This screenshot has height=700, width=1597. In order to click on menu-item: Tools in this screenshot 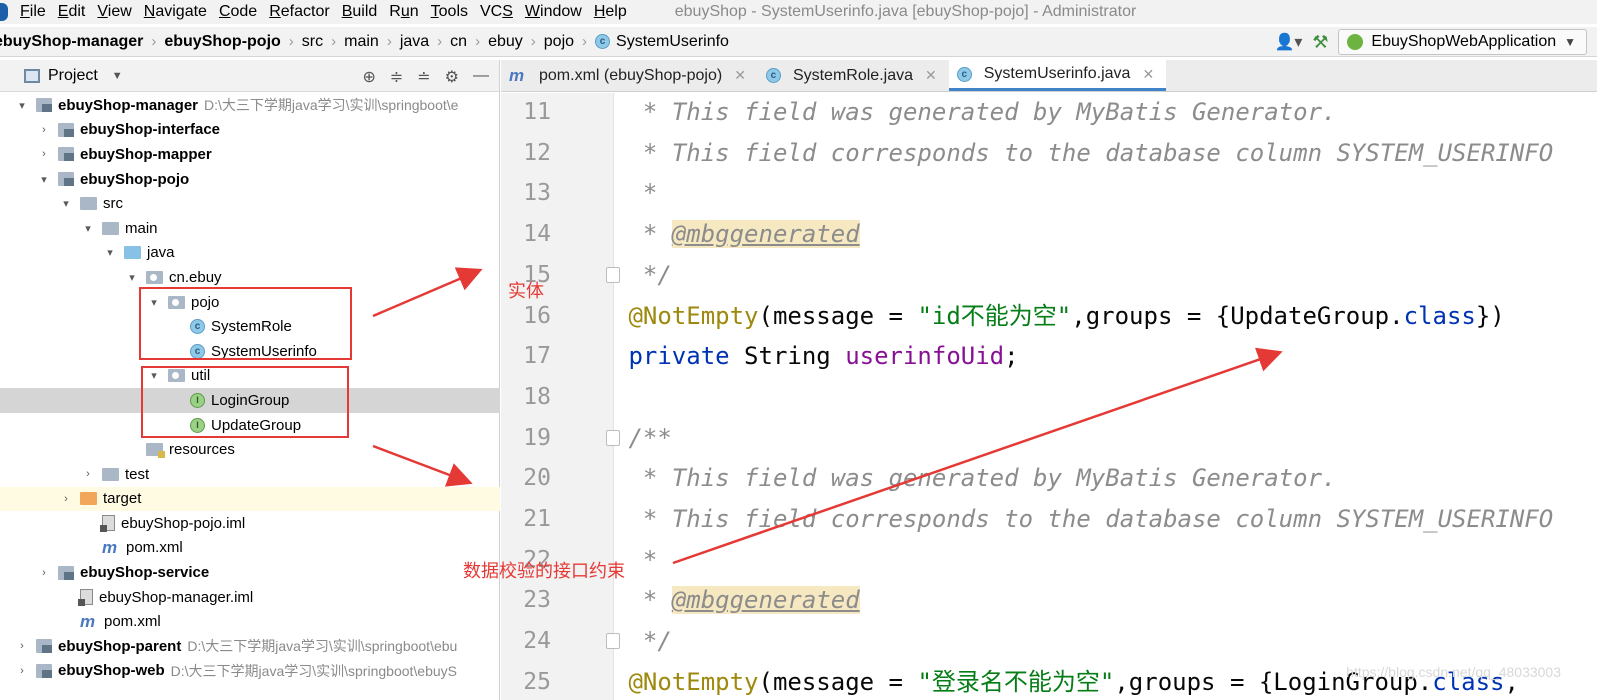, I will do `click(449, 12)`.